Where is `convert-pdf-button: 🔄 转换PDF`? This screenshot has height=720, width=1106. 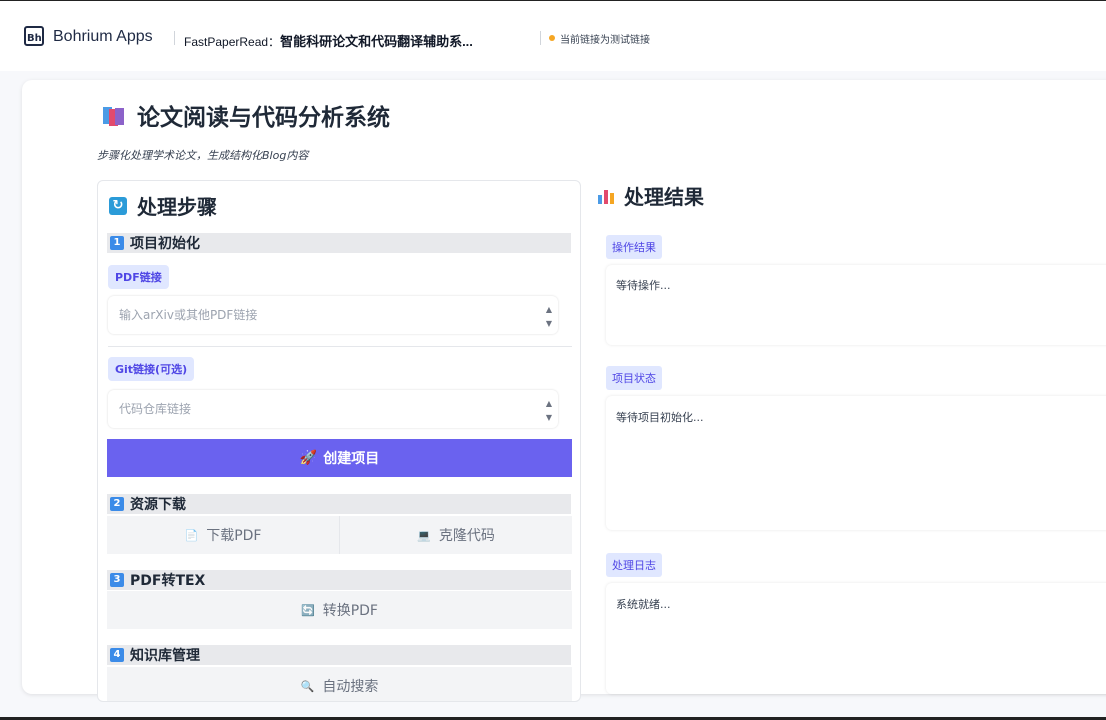
convert-pdf-button: 🔄 转换PDF is located at coordinates (339, 610).